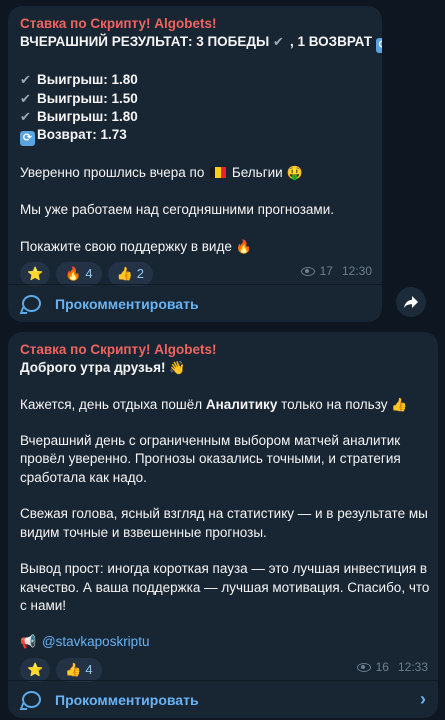  I want to click on post-meta: 16 12:33, so click(392, 667).